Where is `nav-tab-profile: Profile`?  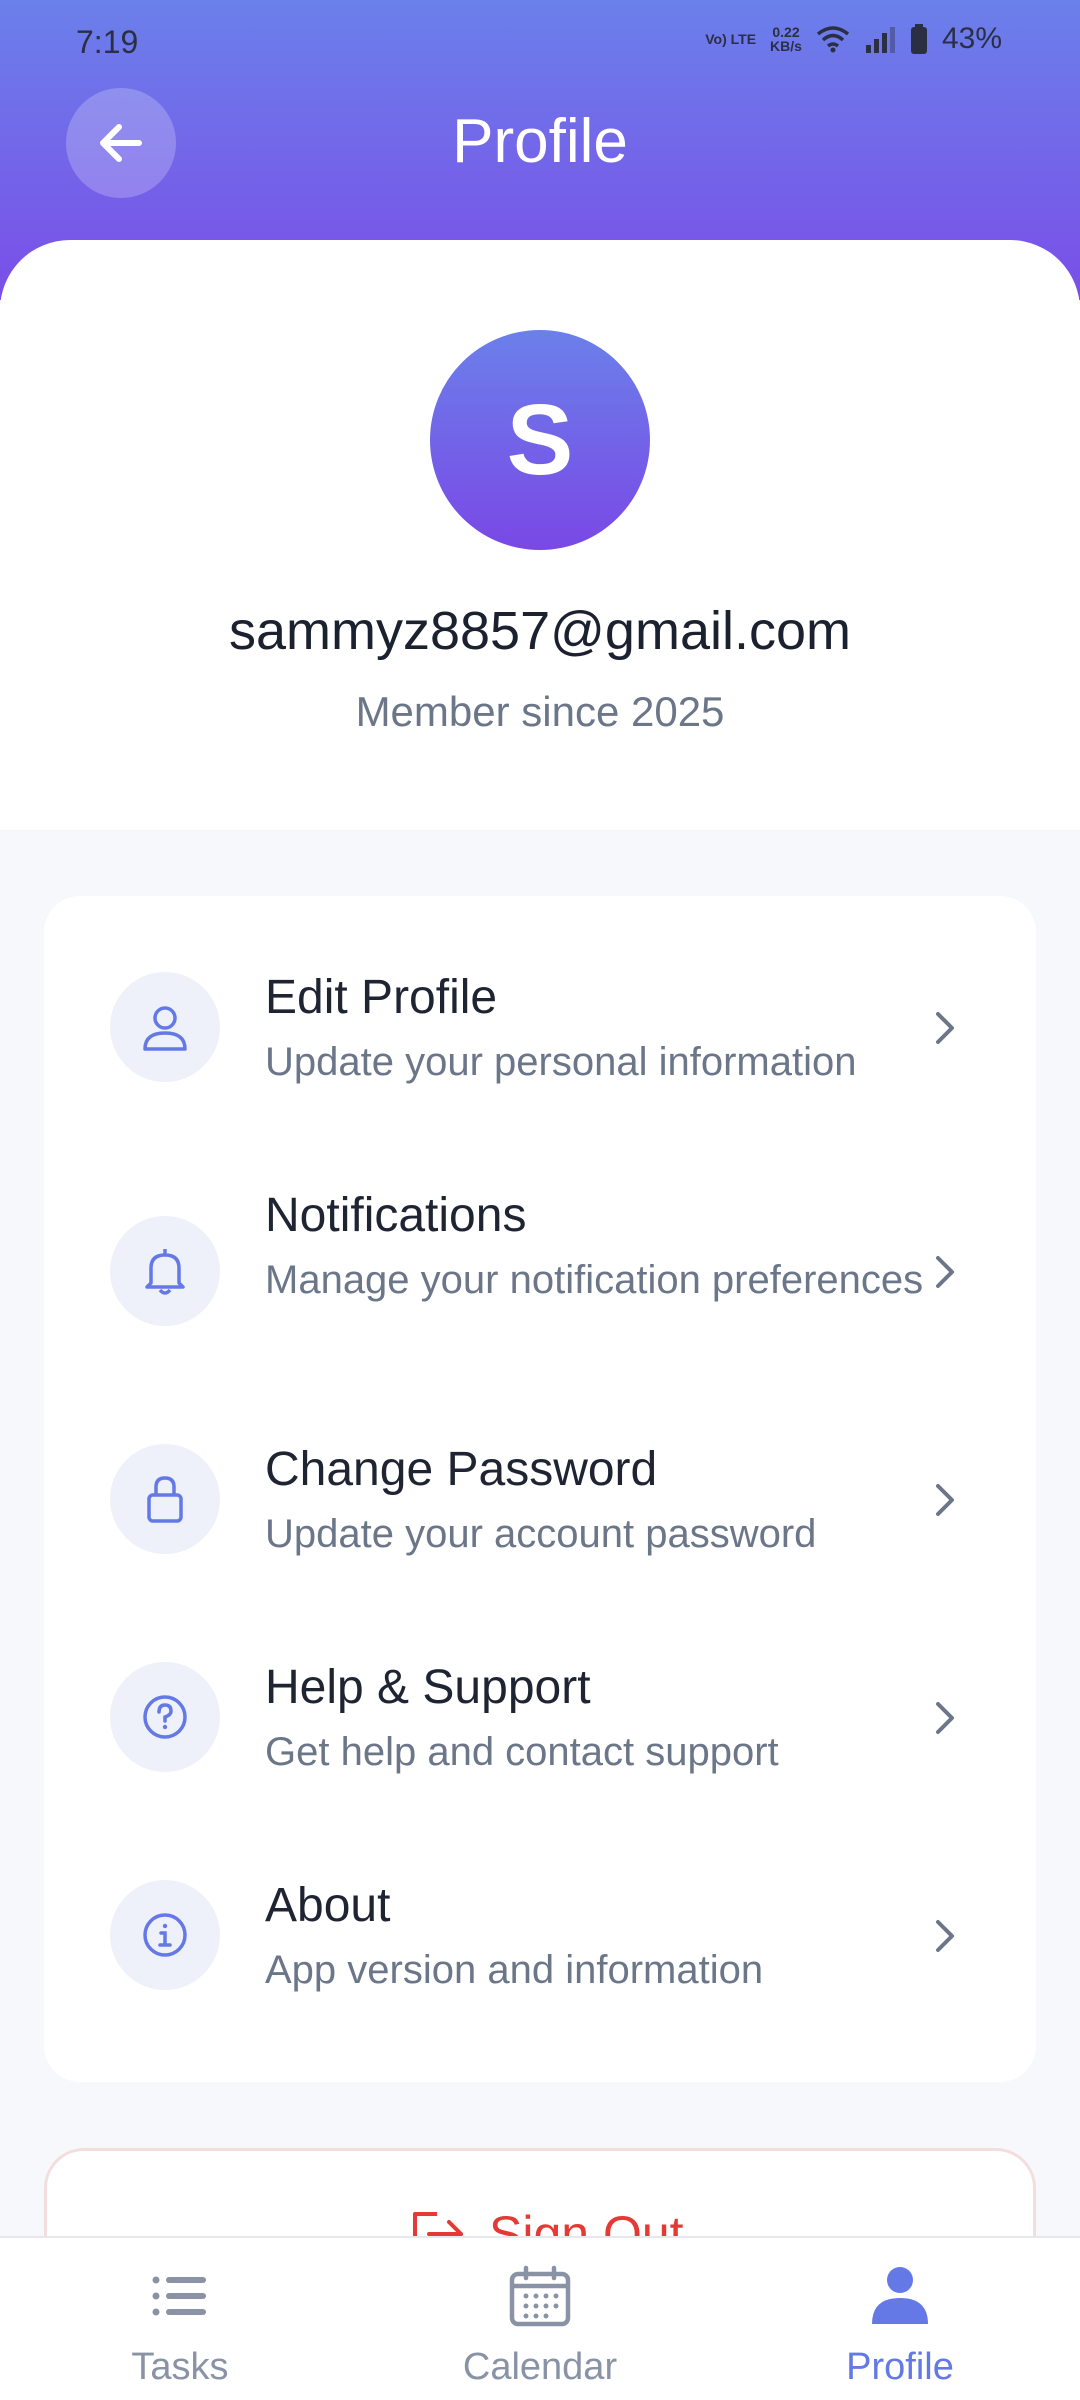
nav-tab-profile: Profile is located at coordinates (900, 2319).